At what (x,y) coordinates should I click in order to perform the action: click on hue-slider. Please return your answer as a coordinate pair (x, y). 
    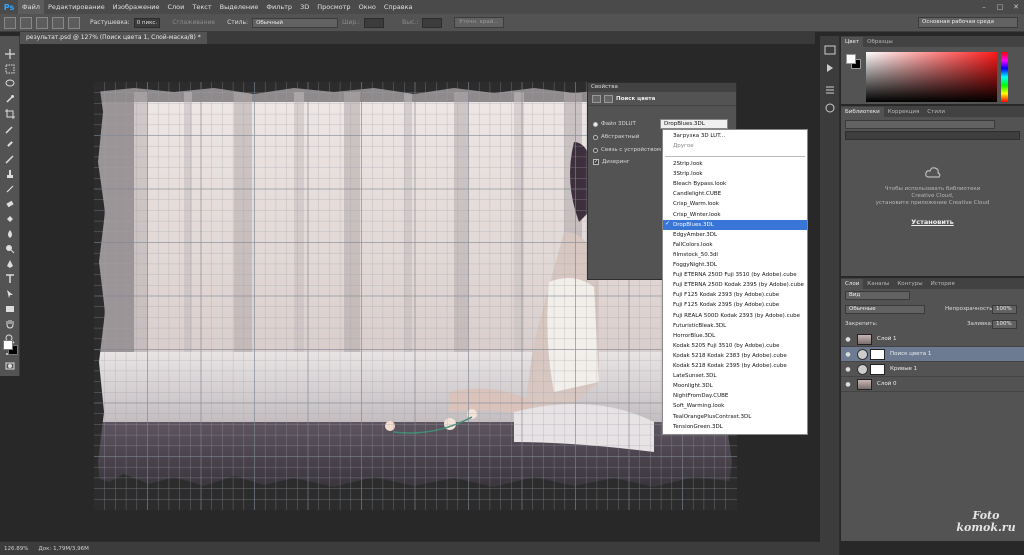
    Looking at the image, I should click on (1004, 77).